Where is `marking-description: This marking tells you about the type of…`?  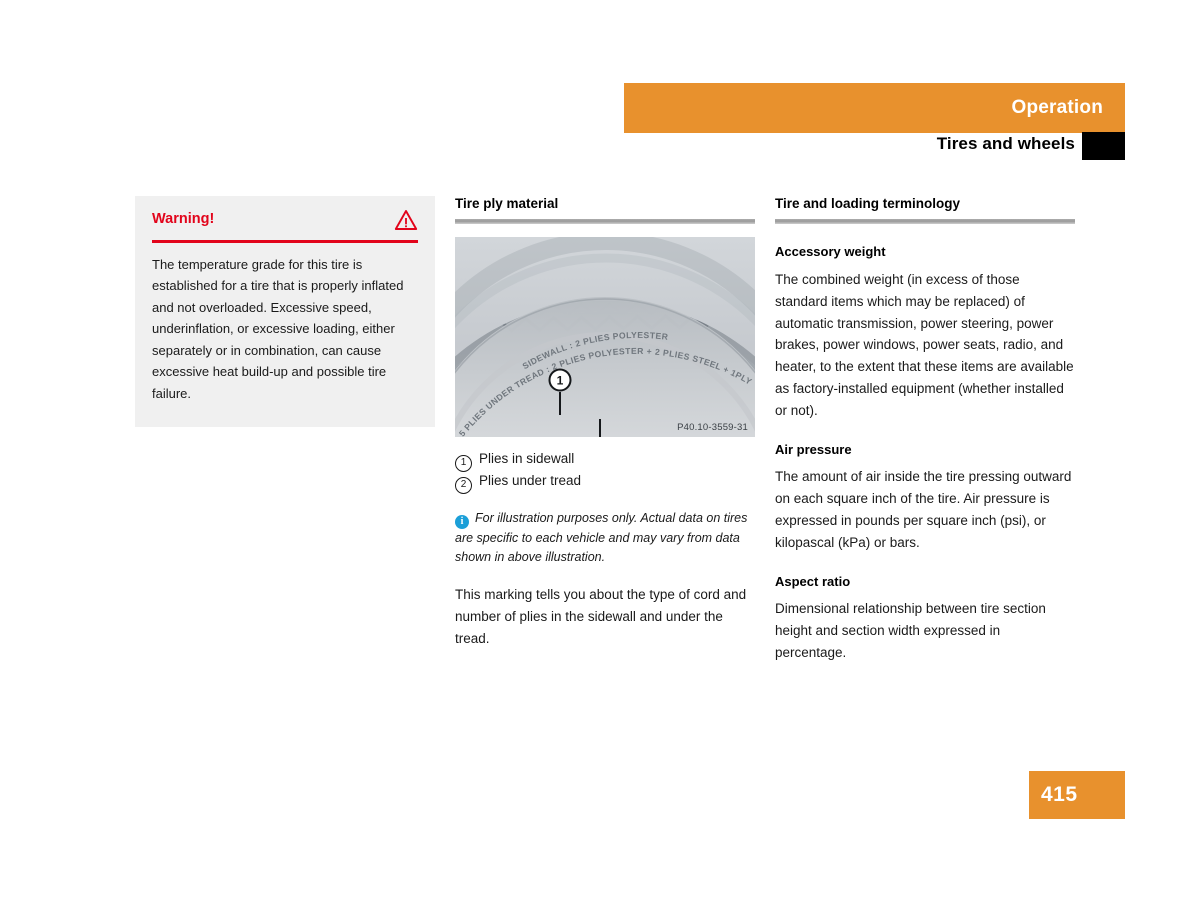
marking-description: This marking tells you about the type of… is located at coordinates (601, 617).